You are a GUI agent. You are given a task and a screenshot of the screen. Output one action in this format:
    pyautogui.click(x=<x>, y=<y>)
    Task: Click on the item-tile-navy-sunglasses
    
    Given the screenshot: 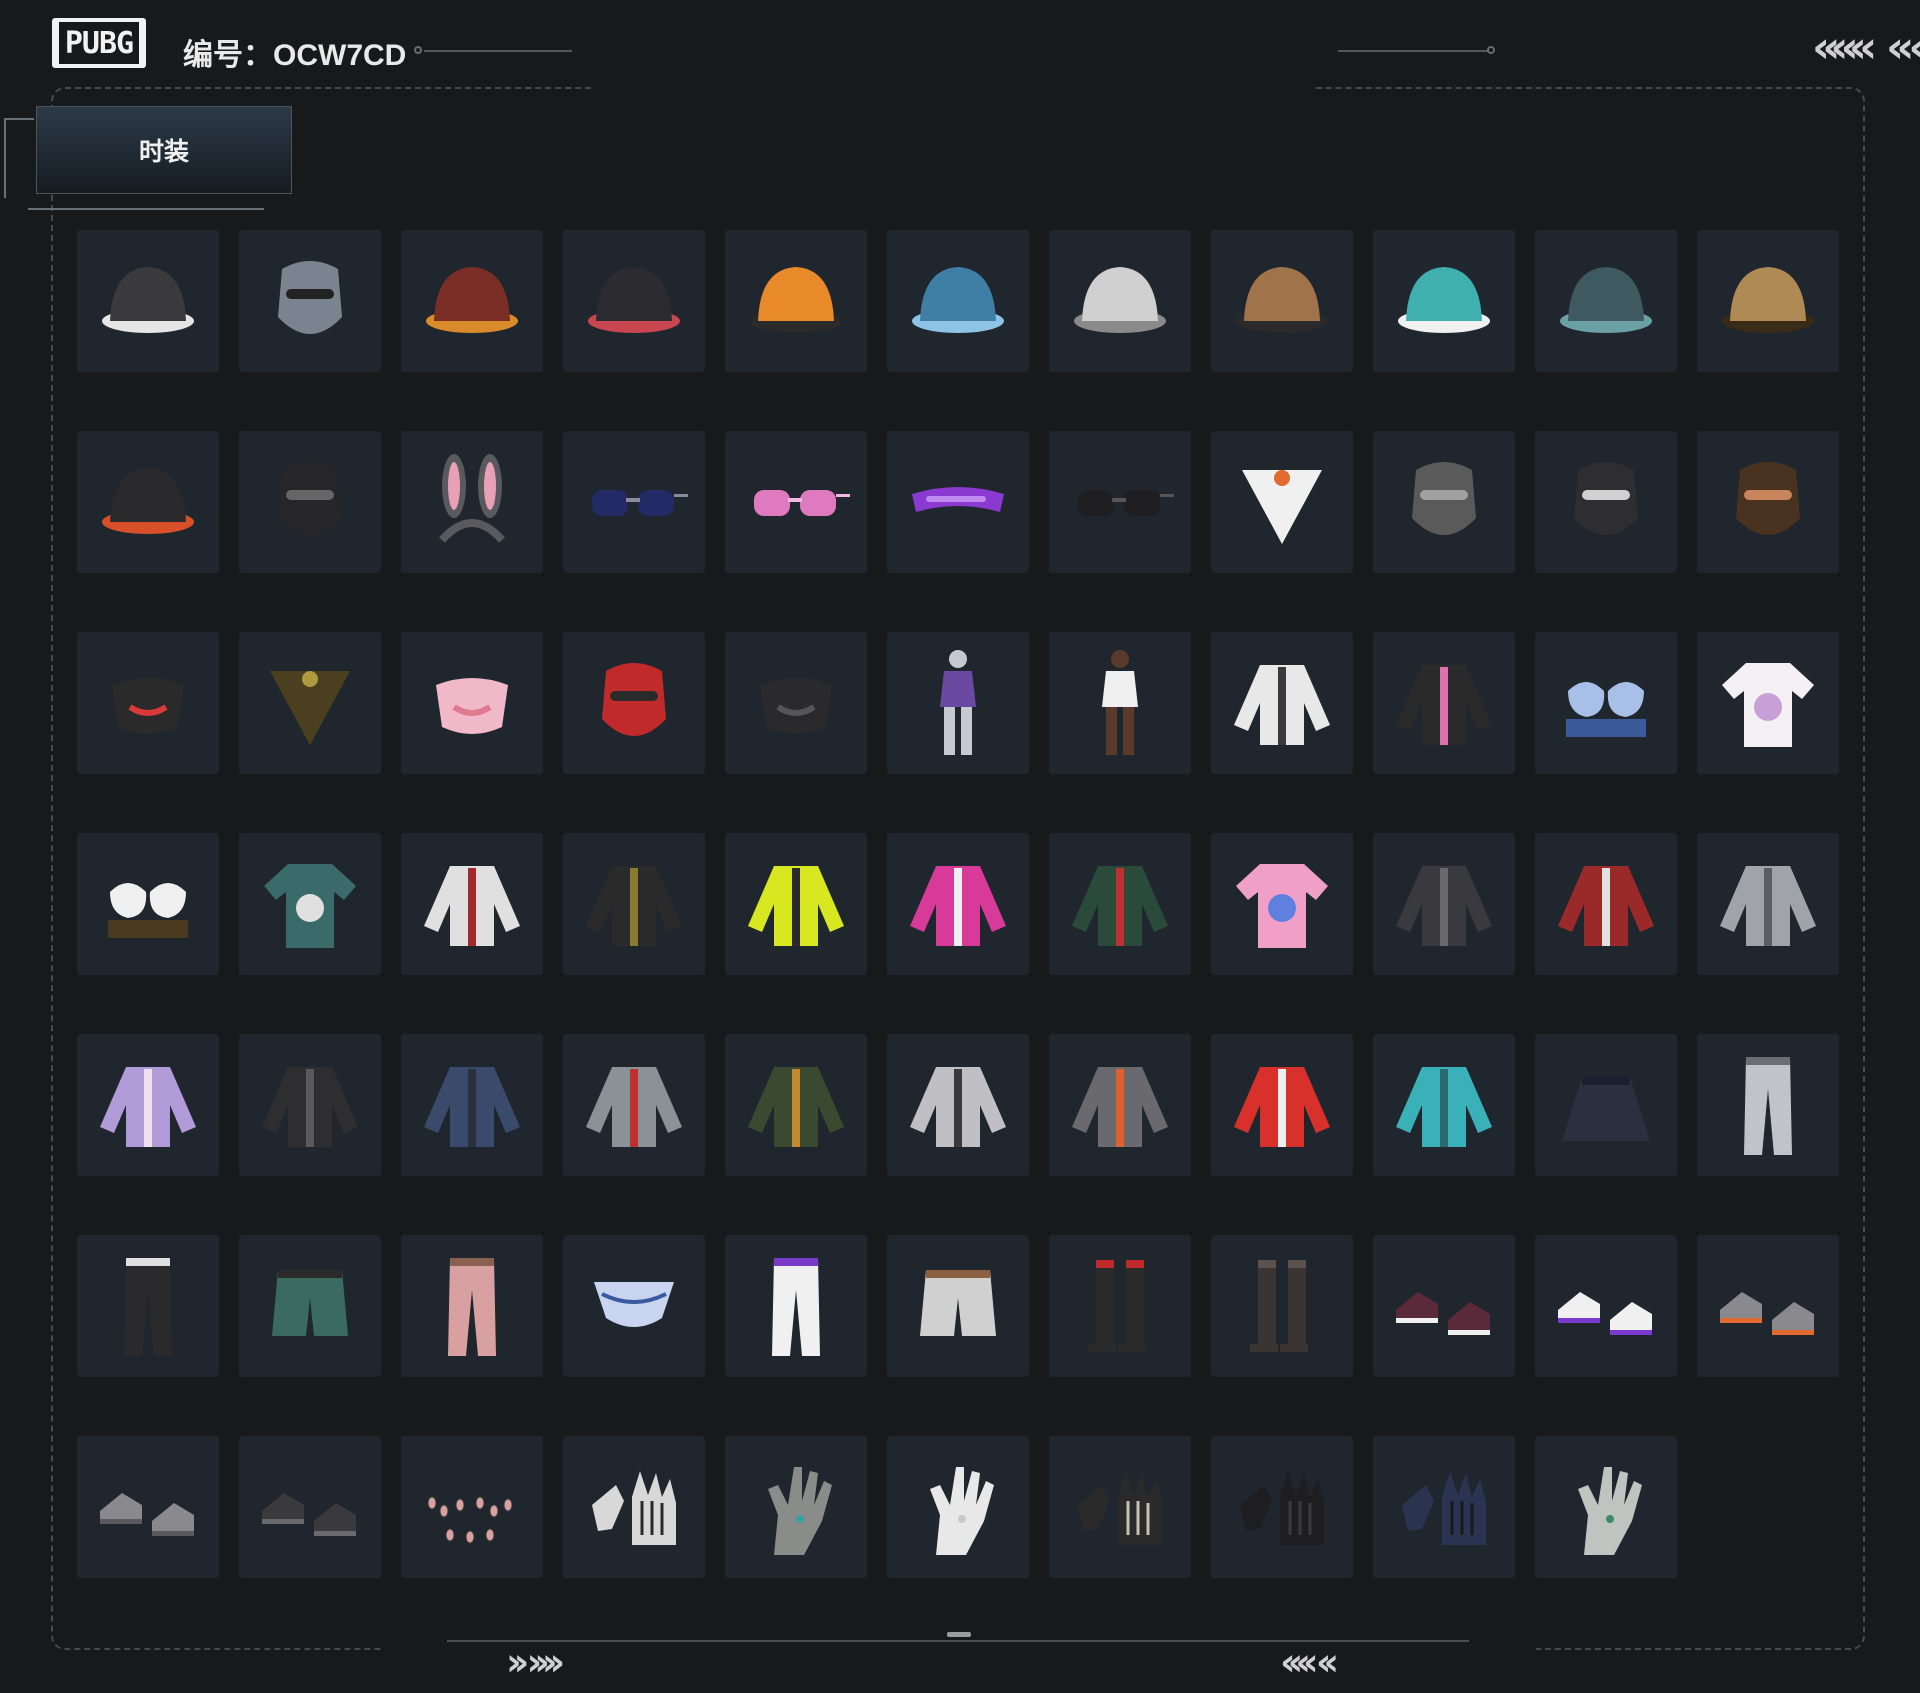 What is the action you would take?
    pyautogui.click(x=634, y=502)
    